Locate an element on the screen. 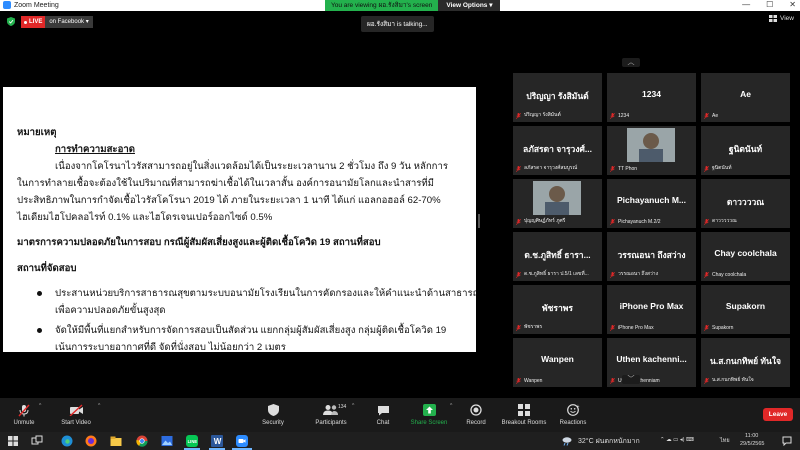  participant-display-name: 1234 is located at coordinates (651, 94).